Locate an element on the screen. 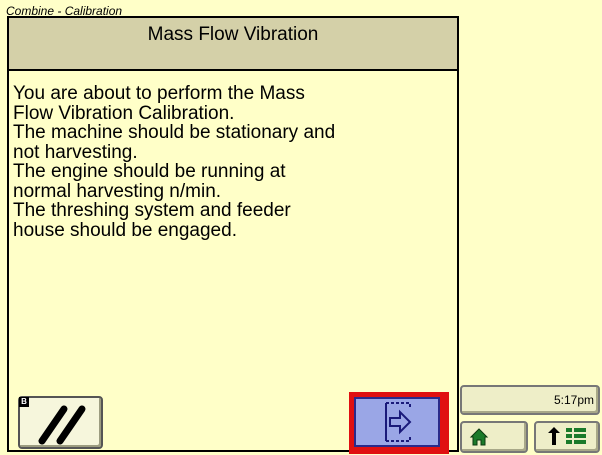 This screenshot has height=455, width=602. enter-button-face is located at coordinates (397, 422).